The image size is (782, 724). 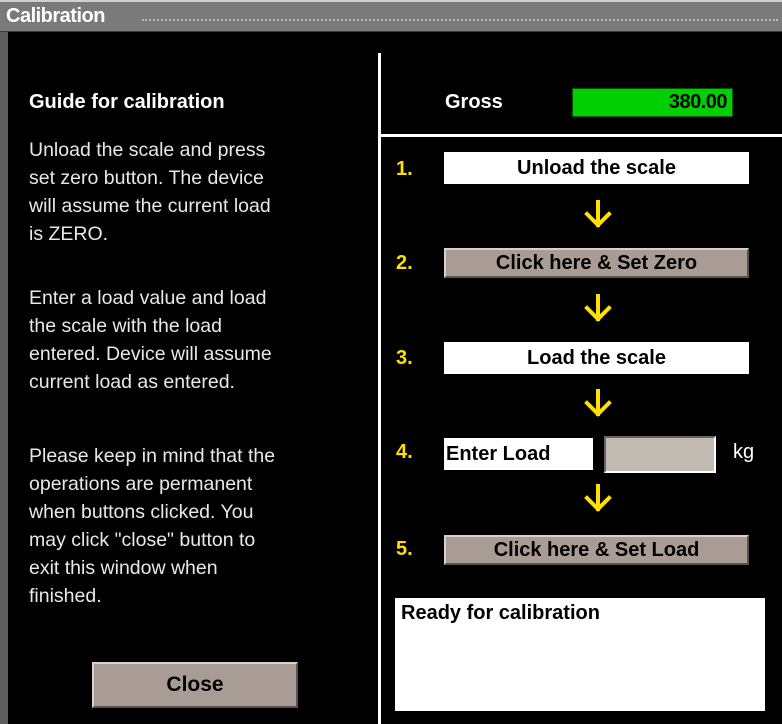 What do you see at coordinates (148, 298) in the screenshot?
I see `guide-line: Enter a load value and load` at bounding box center [148, 298].